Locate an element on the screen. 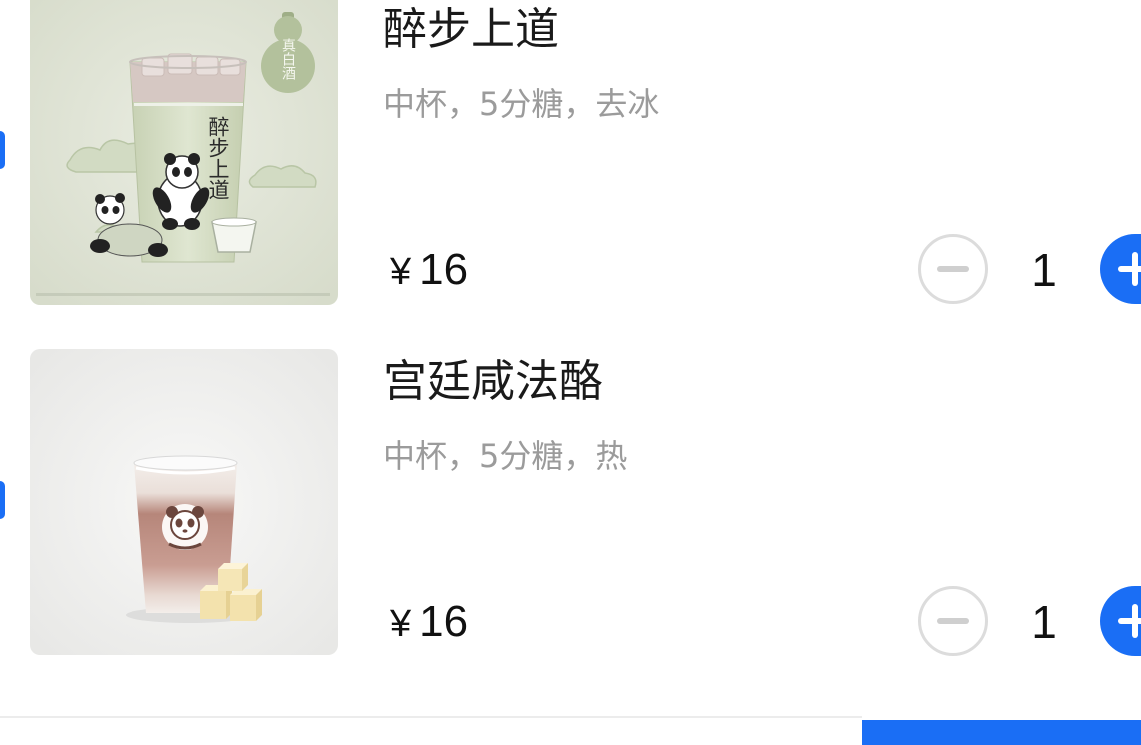 This screenshot has width=1141, height=745. cup-label-text: 醉步上道 is located at coordinates (218, 158).